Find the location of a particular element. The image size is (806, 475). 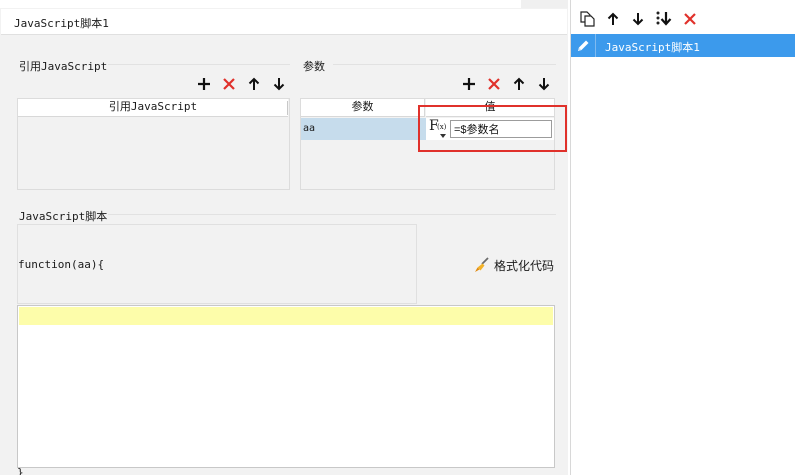

script-divider is located at coordinates (332, 214).